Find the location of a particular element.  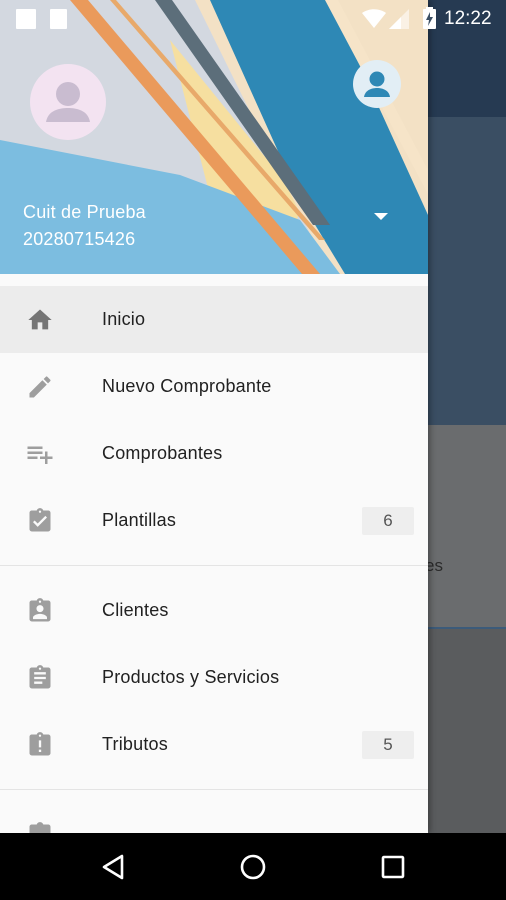

recents-square-icon is located at coordinates (393, 867).